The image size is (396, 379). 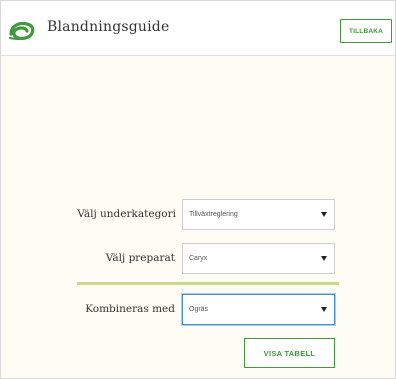 What do you see at coordinates (366, 31) in the screenshot?
I see `back-button: TILLBAKA` at bounding box center [366, 31].